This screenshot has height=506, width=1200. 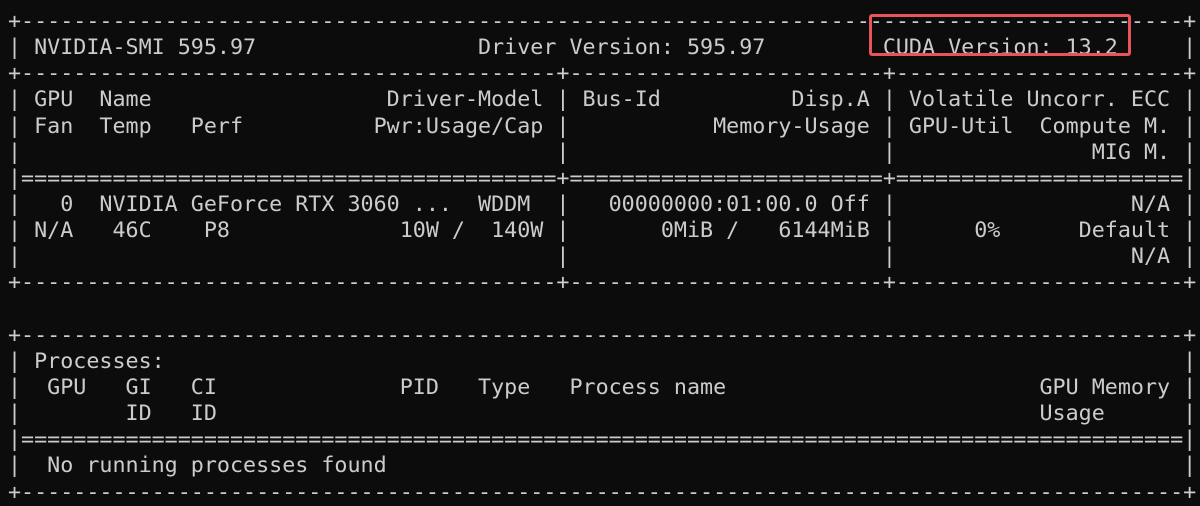 What do you see at coordinates (602, 257) in the screenshot?
I see `gpu-row-line-3: | | | N/A |` at bounding box center [602, 257].